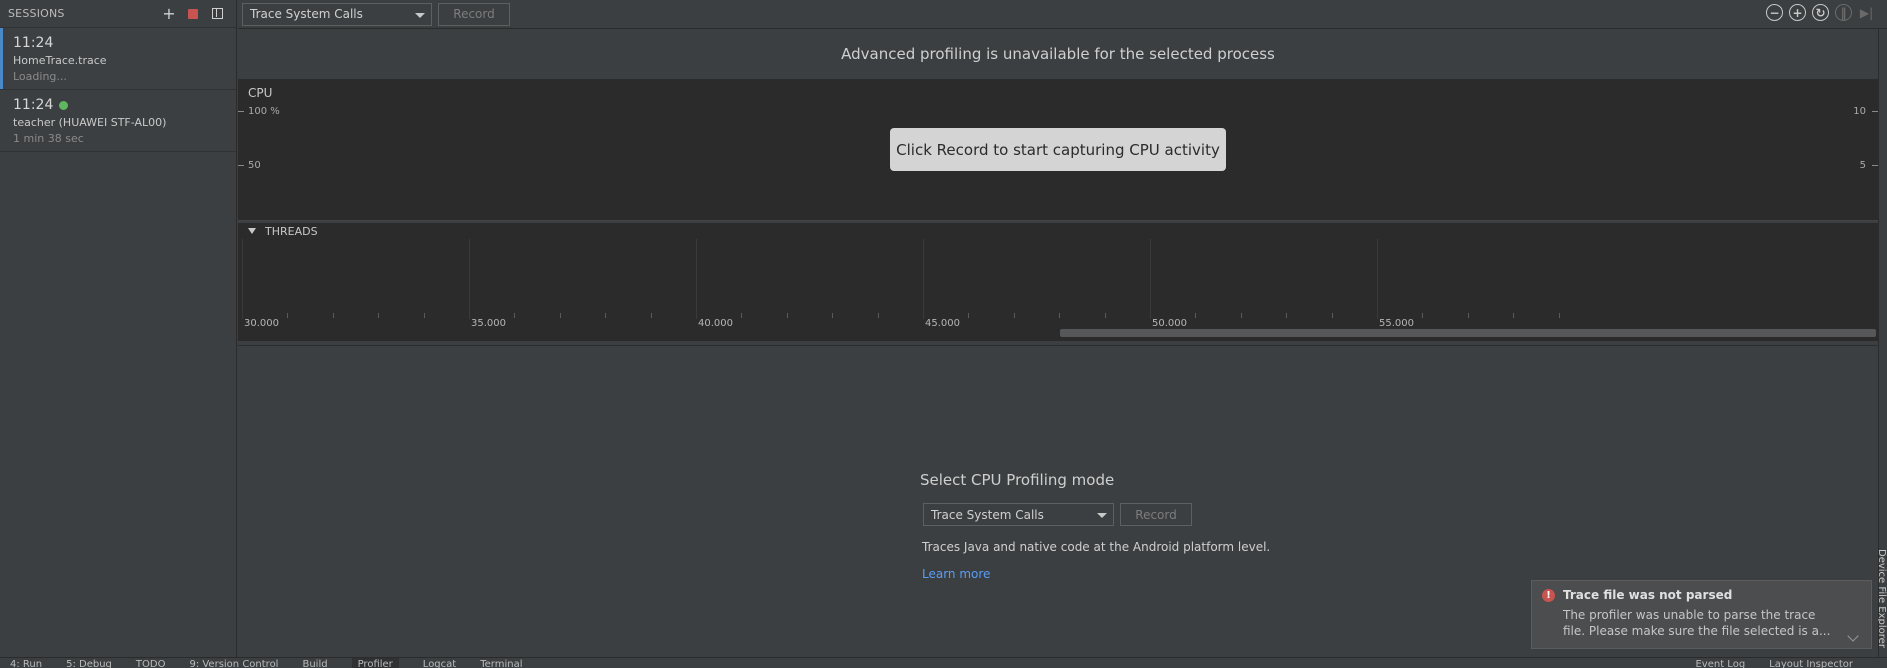 The height and width of the screenshot is (668, 1887). I want to click on timeline-divider, so click(1058, 343).